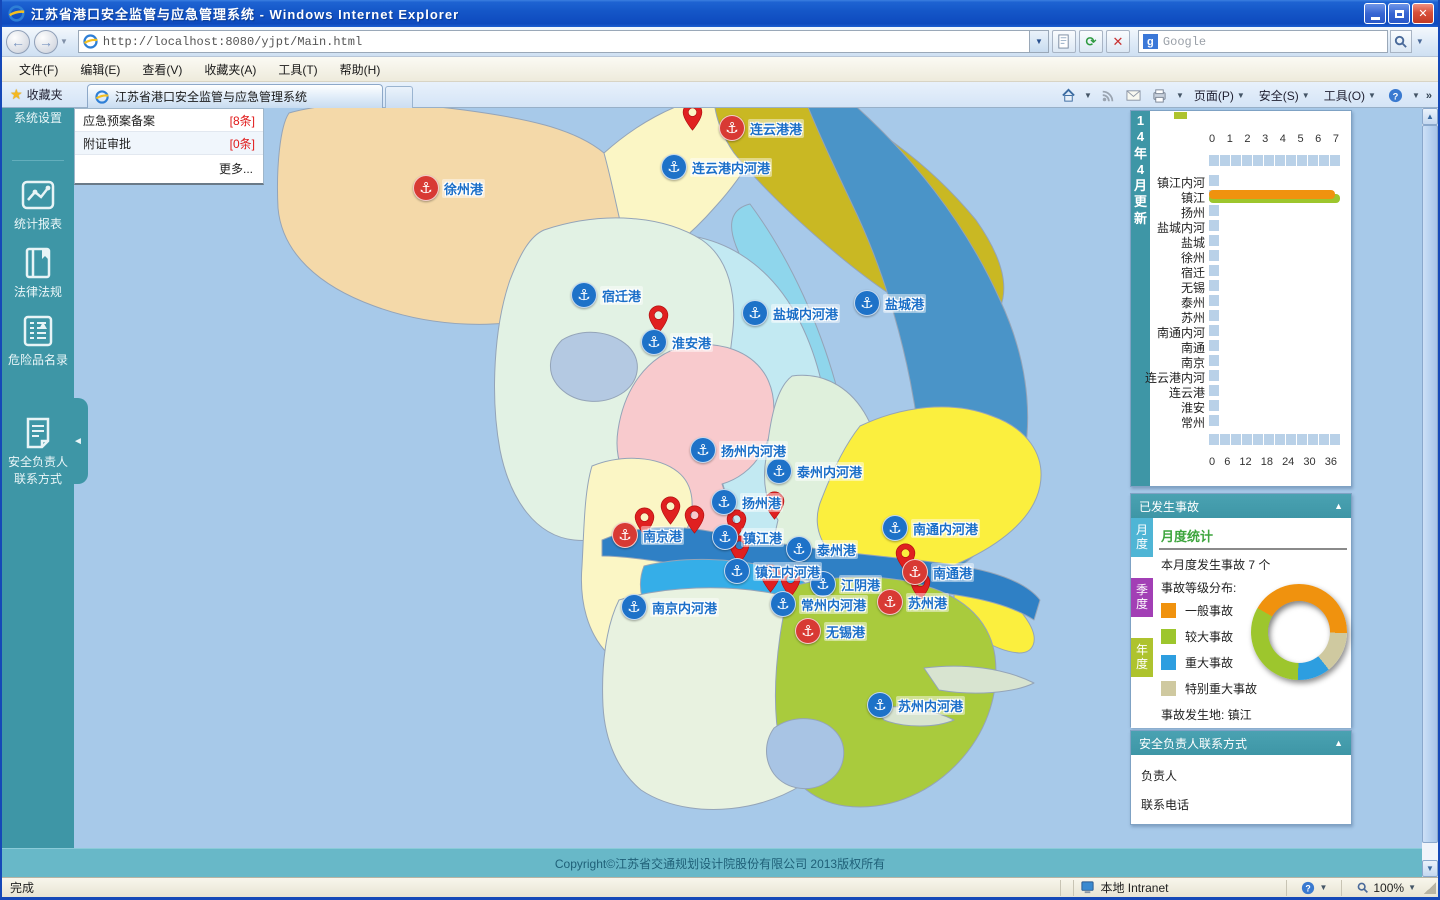  I want to click on minimize-button, so click(1375, 13).